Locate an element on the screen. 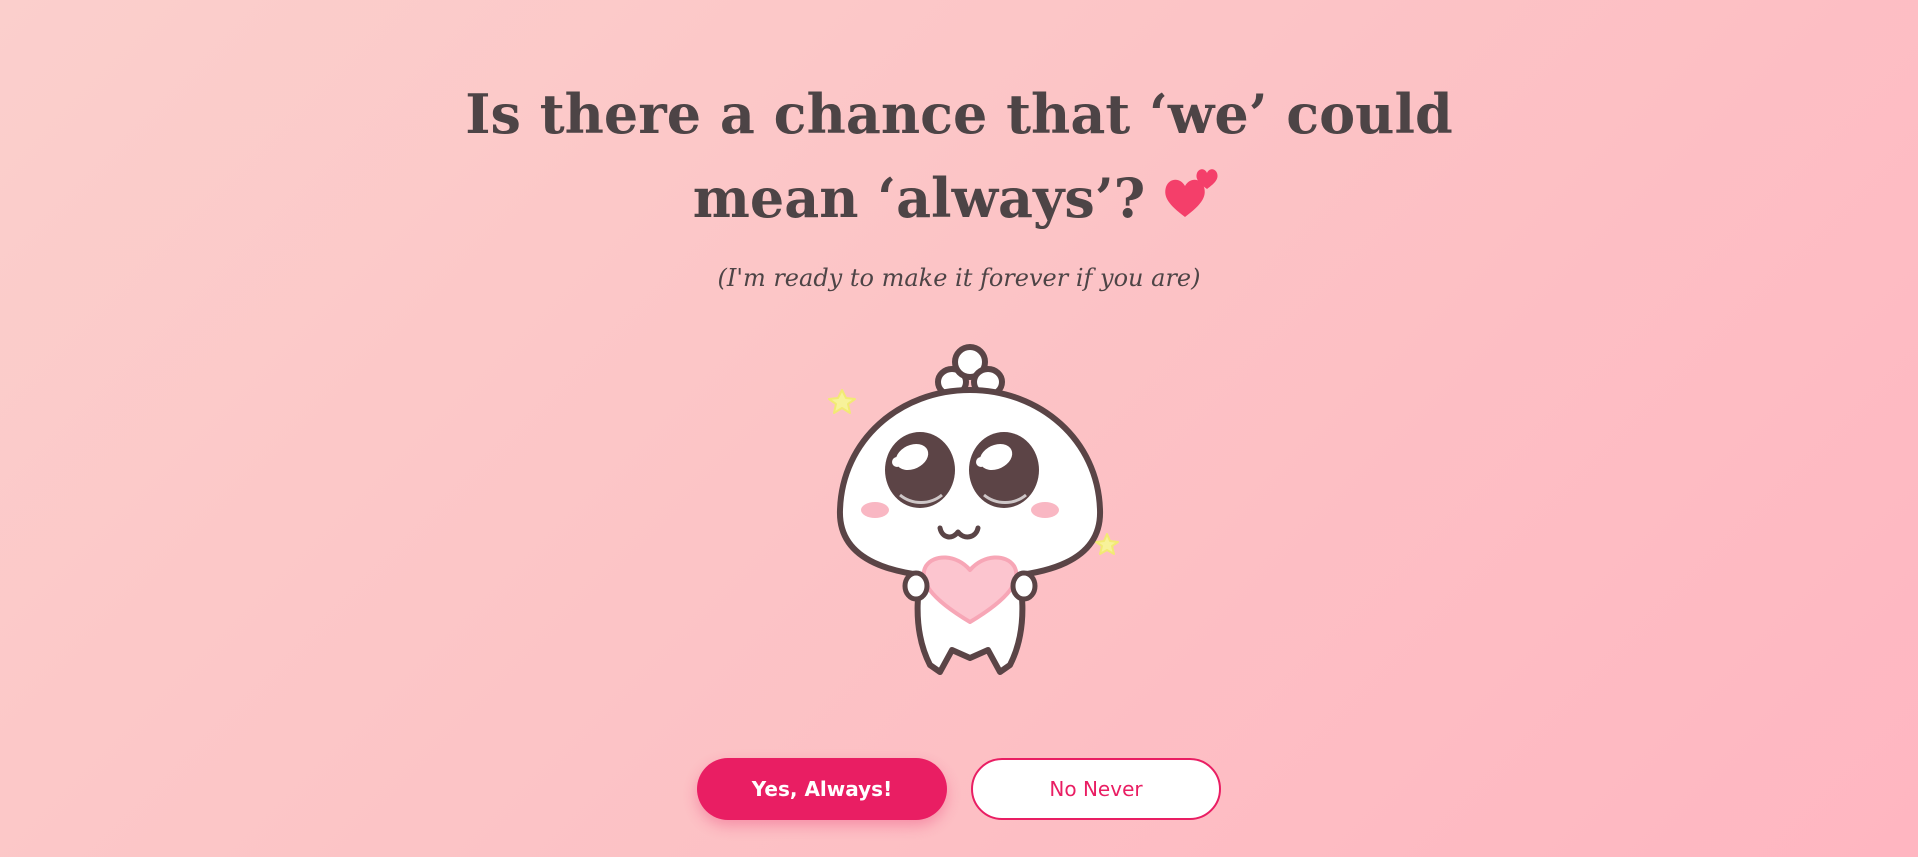  sparkle-right-icon is located at coordinates (1107, 544).